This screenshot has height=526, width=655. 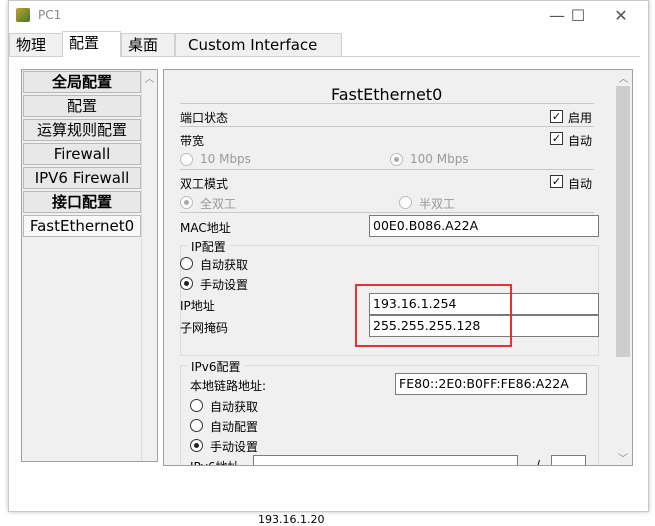 I want to click on duplex-auto-checkbox: ✓, so click(x=556, y=181).